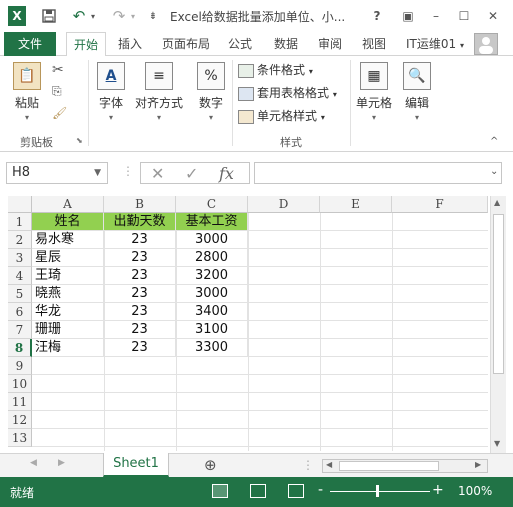 Image resolution: width=513 pixels, height=507 pixels. Describe the element at coordinates (498, 294) in the screenshot. I see `vertical-scroll-thumb` at that location.